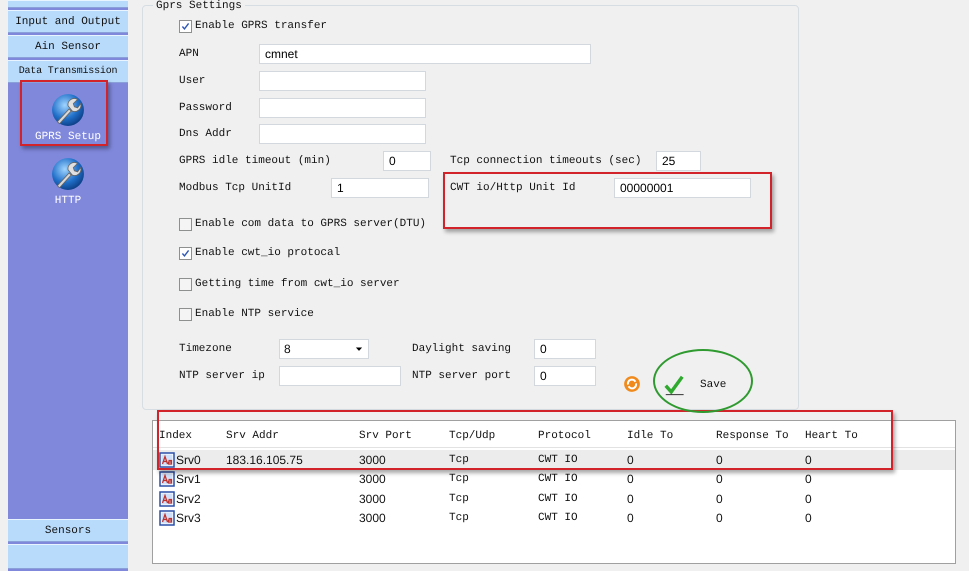  I want to click on field-label: Tcp connection timeouts (sec), so click(546, 161).